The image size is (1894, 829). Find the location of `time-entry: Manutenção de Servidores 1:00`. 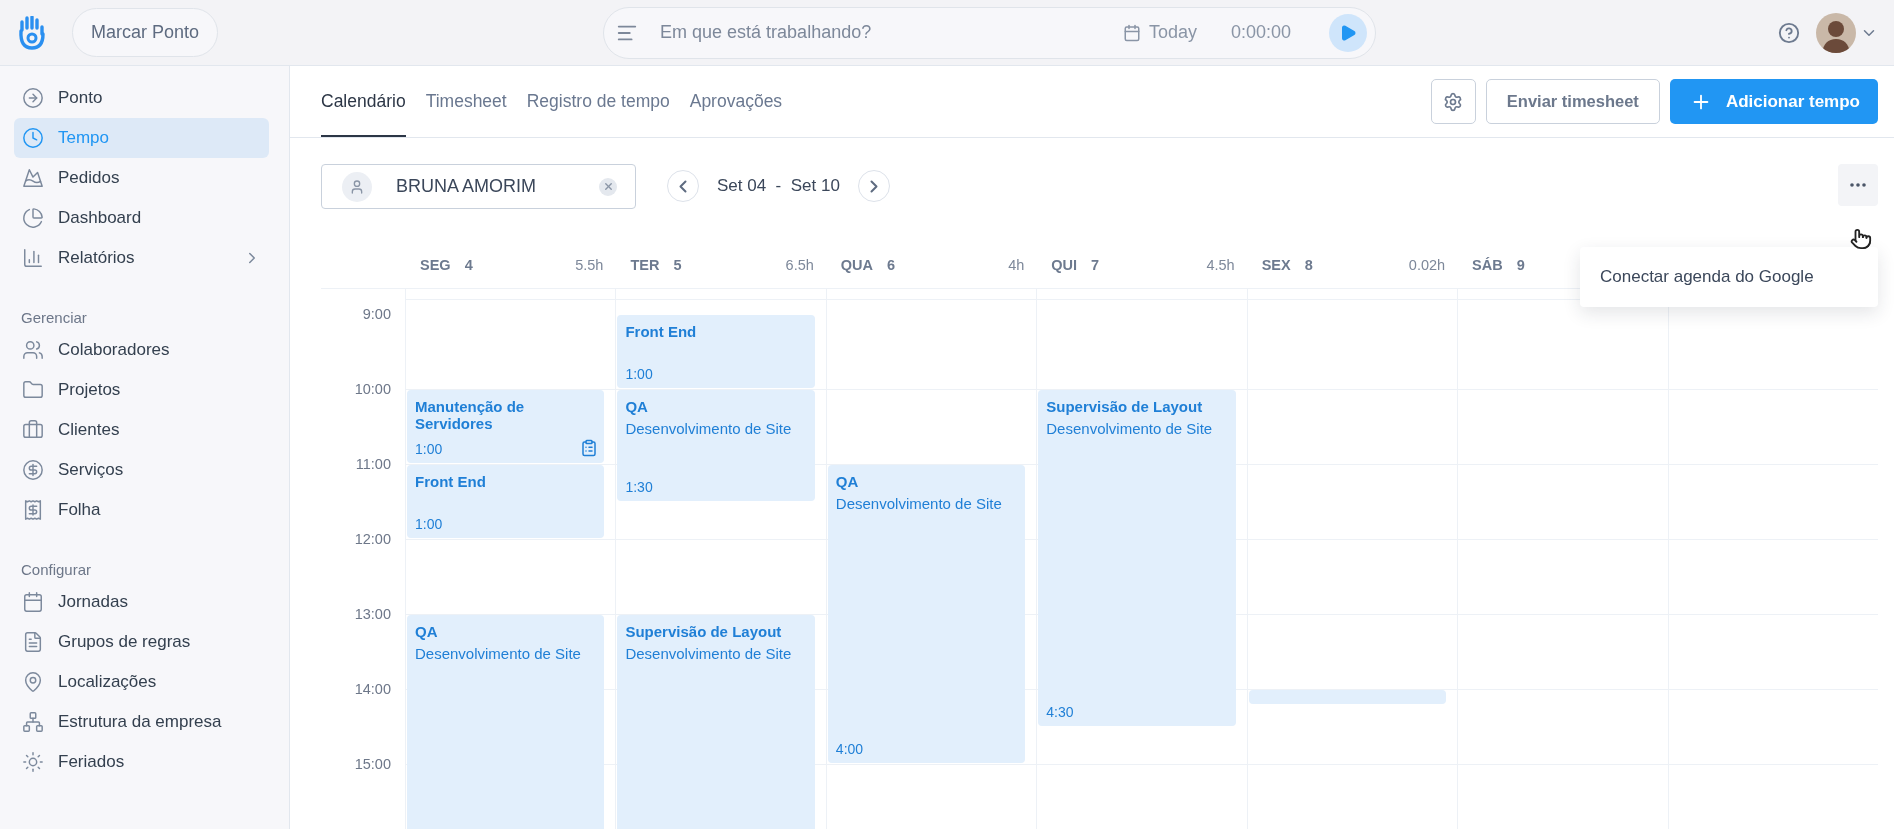

time-entry: Manutenção de Servidores 1:00 is located at coordinates (506, 426).